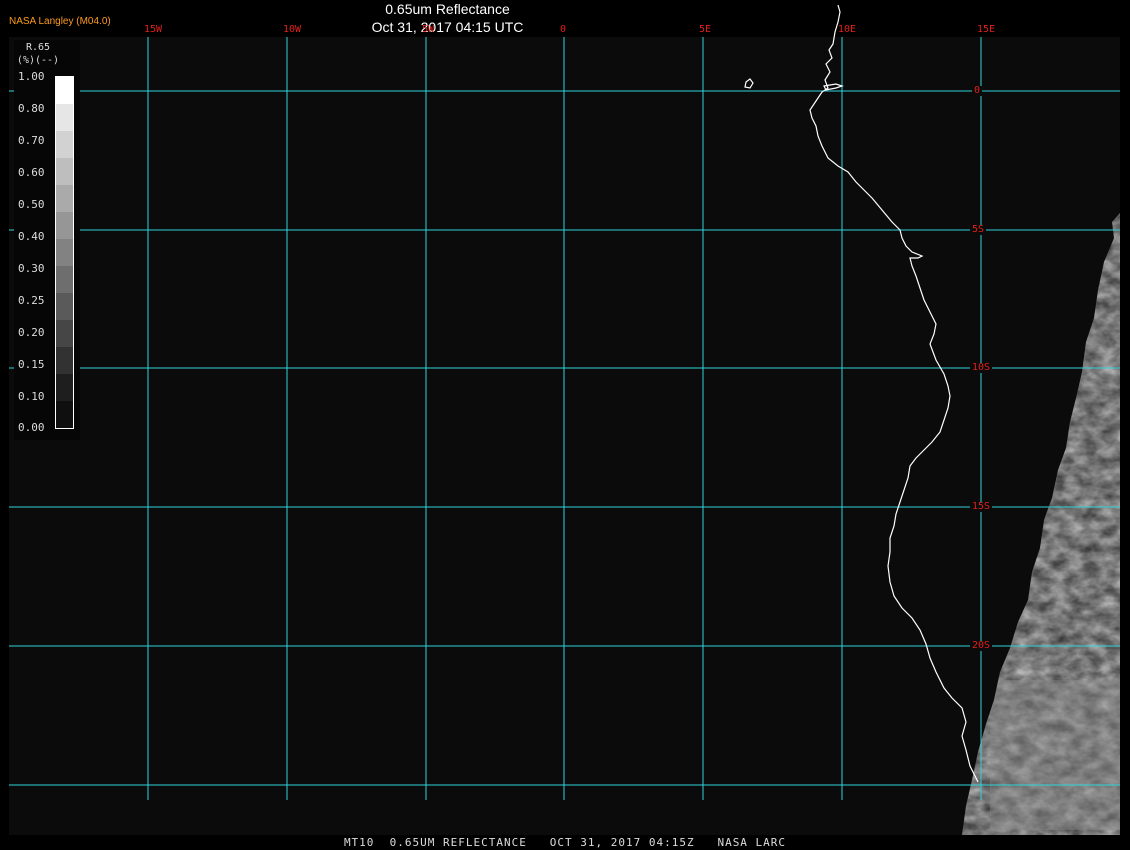  I want to click on colorbar-units: (%)(--), so click(38, 61).